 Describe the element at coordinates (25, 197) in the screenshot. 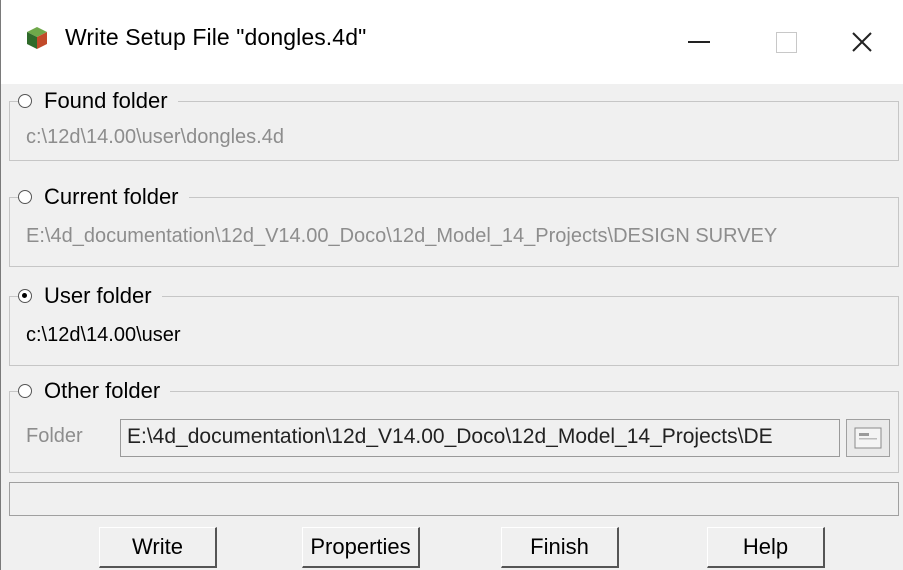

I see `current-folder-radio-button` at that location.